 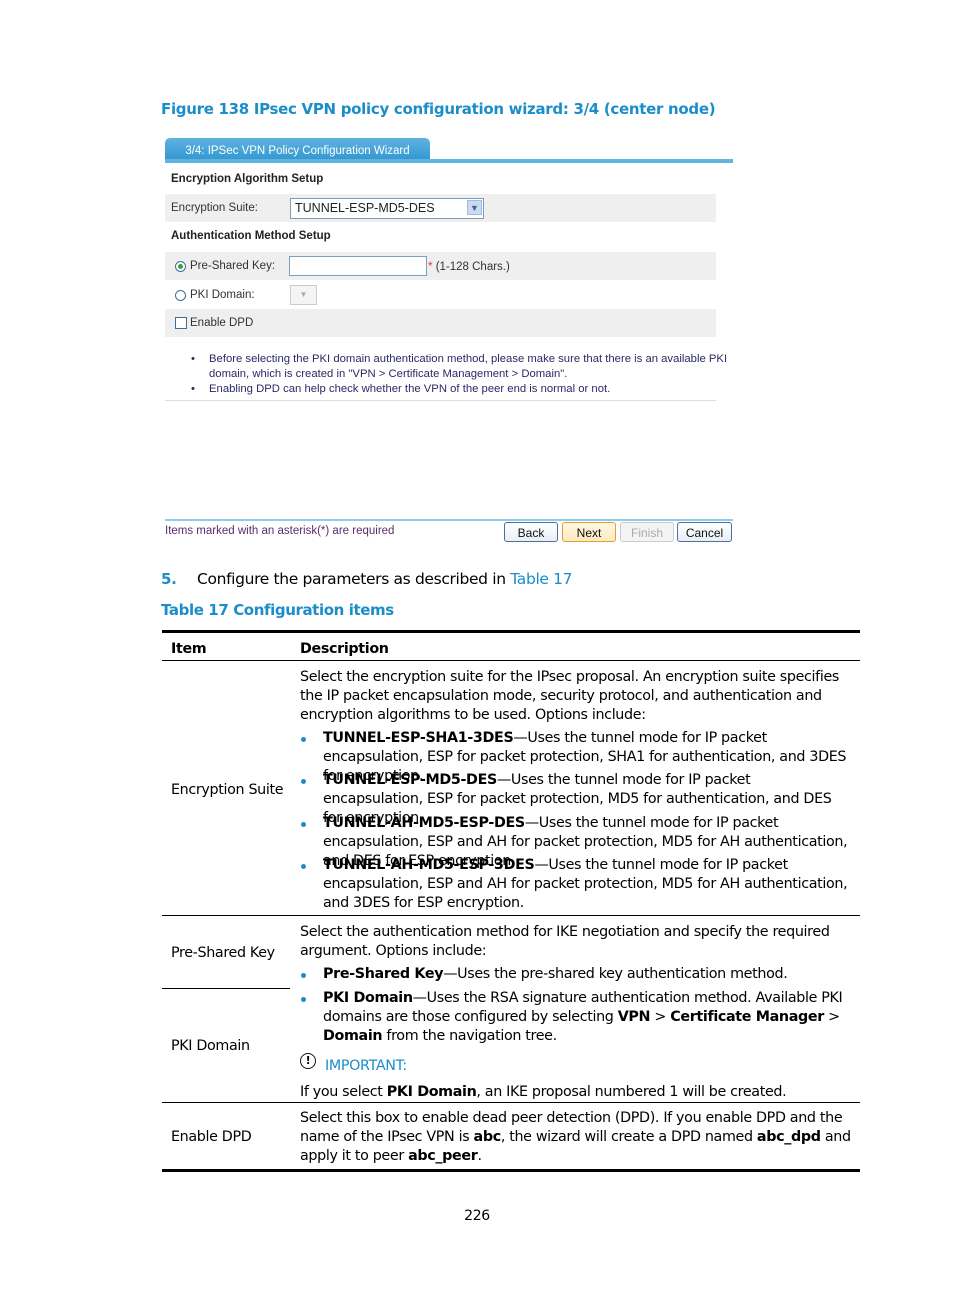 I want to click on cancel-button: Cancel, so click(x=704, y=532).